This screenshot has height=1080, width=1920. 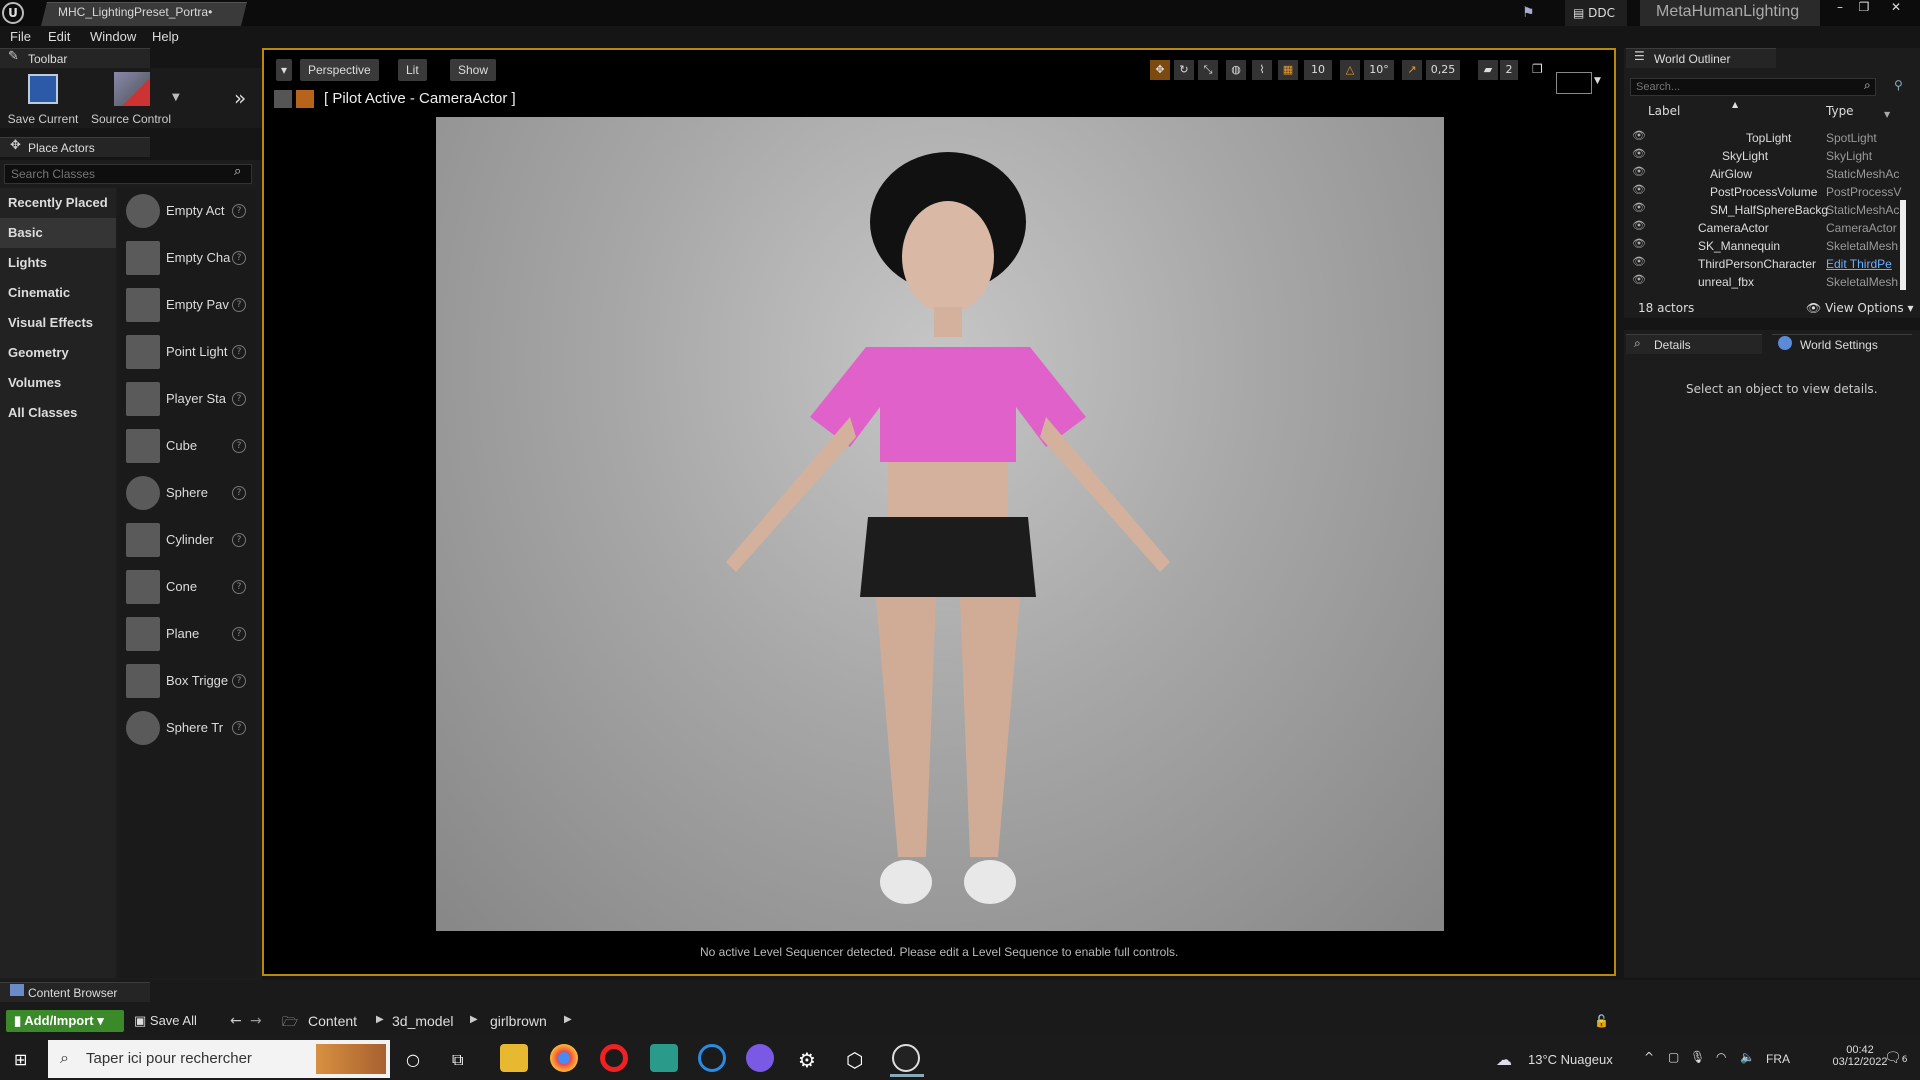 I want to click on breadcrumb-content: Content, so click(x=332, y=1021).